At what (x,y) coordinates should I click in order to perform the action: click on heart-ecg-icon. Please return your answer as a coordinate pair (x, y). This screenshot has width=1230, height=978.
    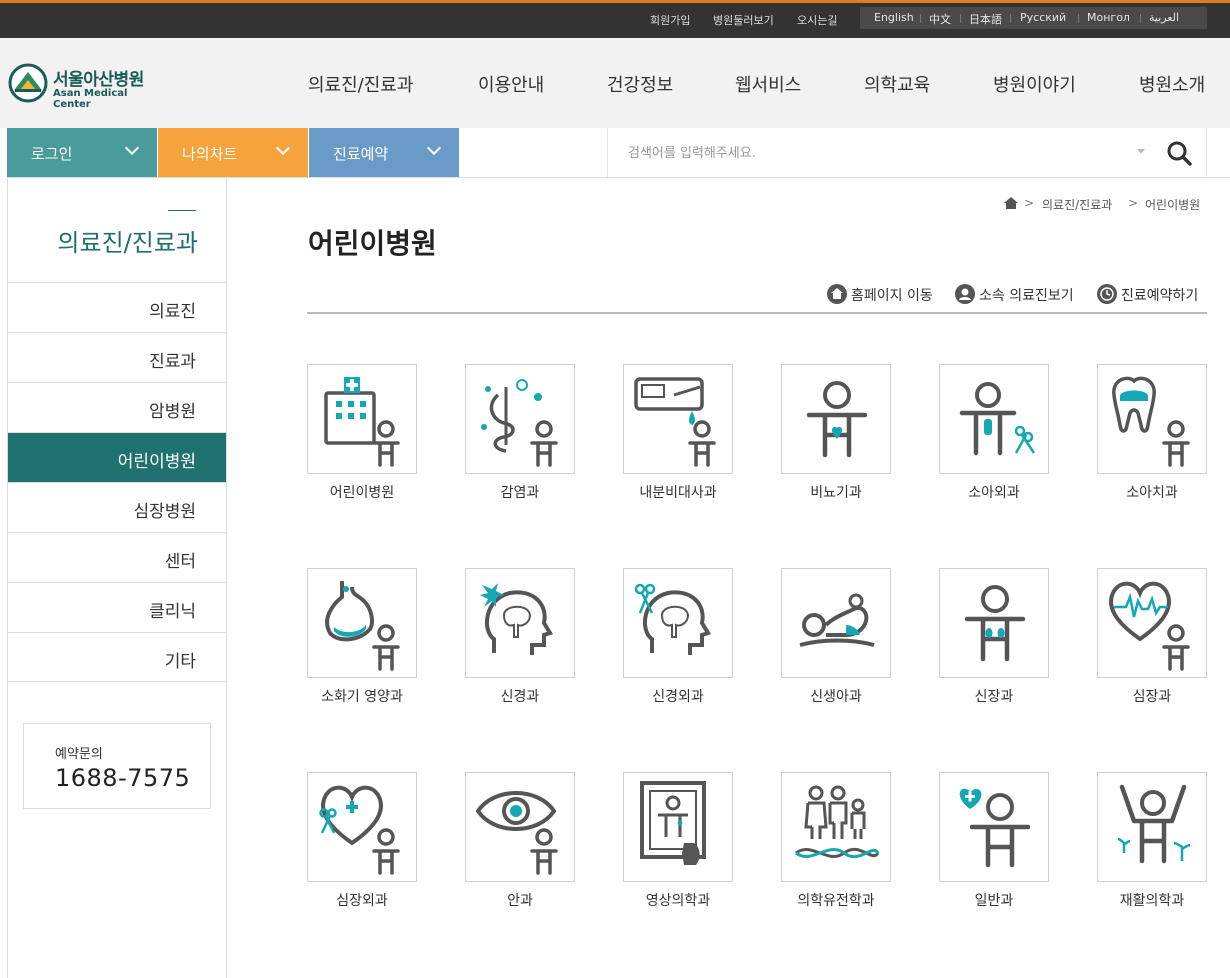
    Looking at the image, I should click on (1149, 626).